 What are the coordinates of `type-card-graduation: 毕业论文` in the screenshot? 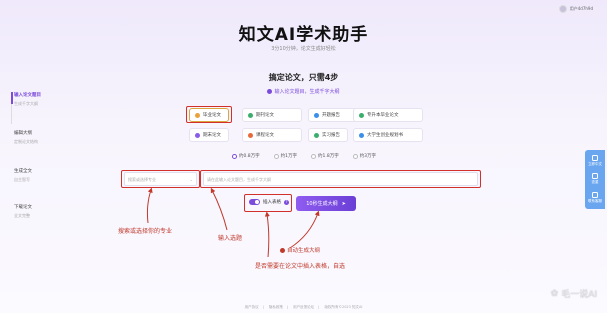 It's located at (209, 115).